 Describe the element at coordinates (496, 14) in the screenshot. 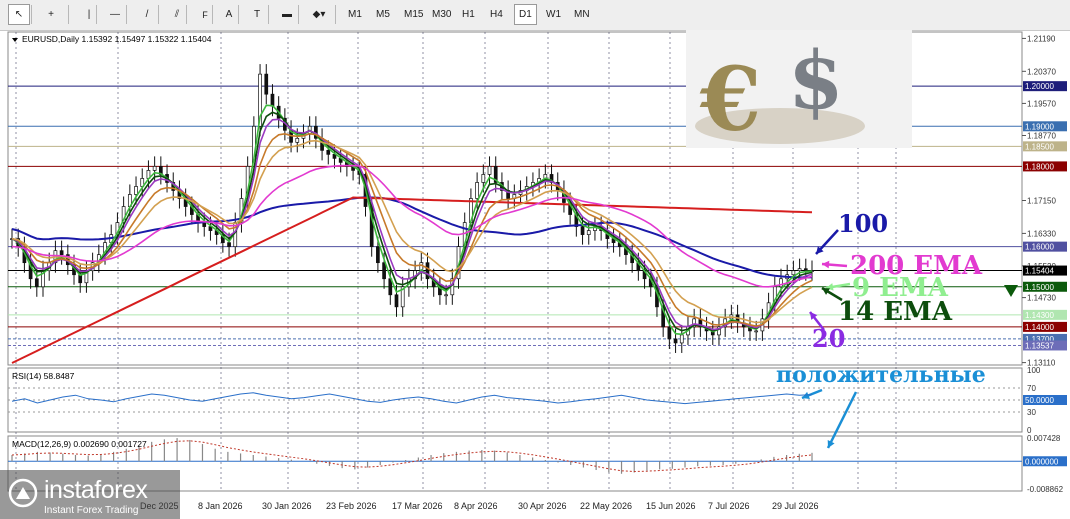

I see `timeframe-h4: H4` at that location.